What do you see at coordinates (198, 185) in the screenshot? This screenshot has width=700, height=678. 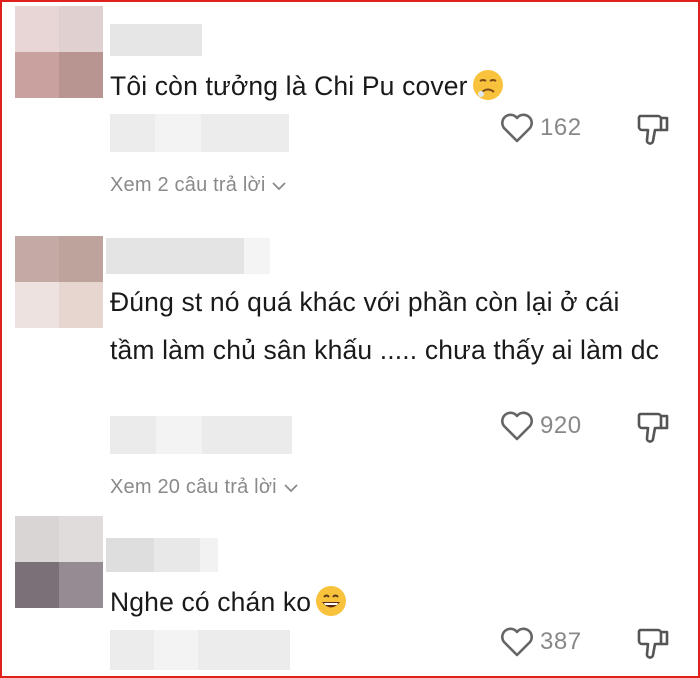 I see `view-replies-button: Xem 2 câu trả lời` at bounding box center [198, 185].